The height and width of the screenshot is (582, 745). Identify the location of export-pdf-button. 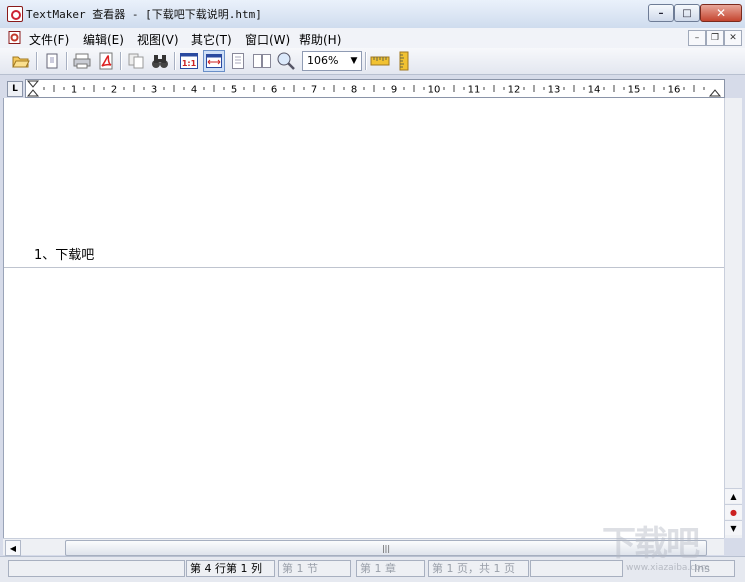
(106, 61).